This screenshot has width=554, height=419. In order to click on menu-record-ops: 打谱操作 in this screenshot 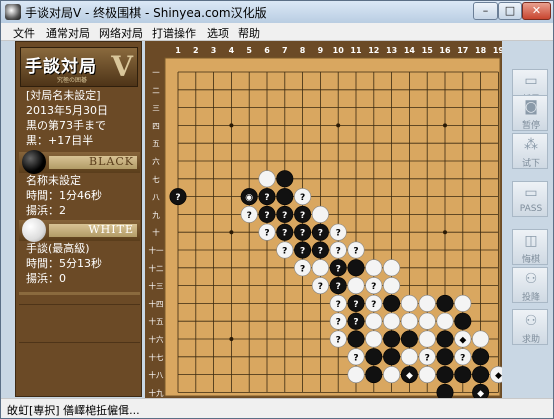, I will do `click(174, 33)`.